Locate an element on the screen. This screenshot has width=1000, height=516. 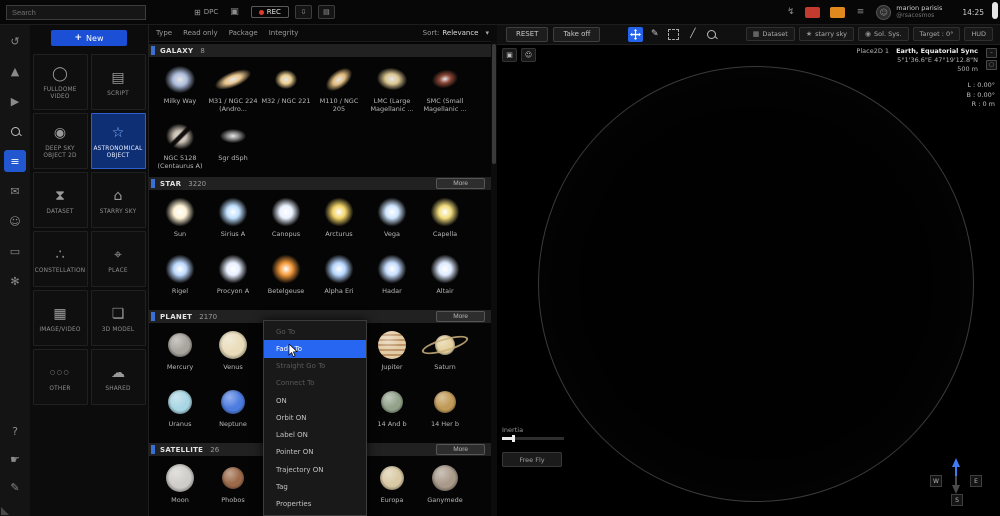
object-item: 14 And b is located at coordinates (392, 411).